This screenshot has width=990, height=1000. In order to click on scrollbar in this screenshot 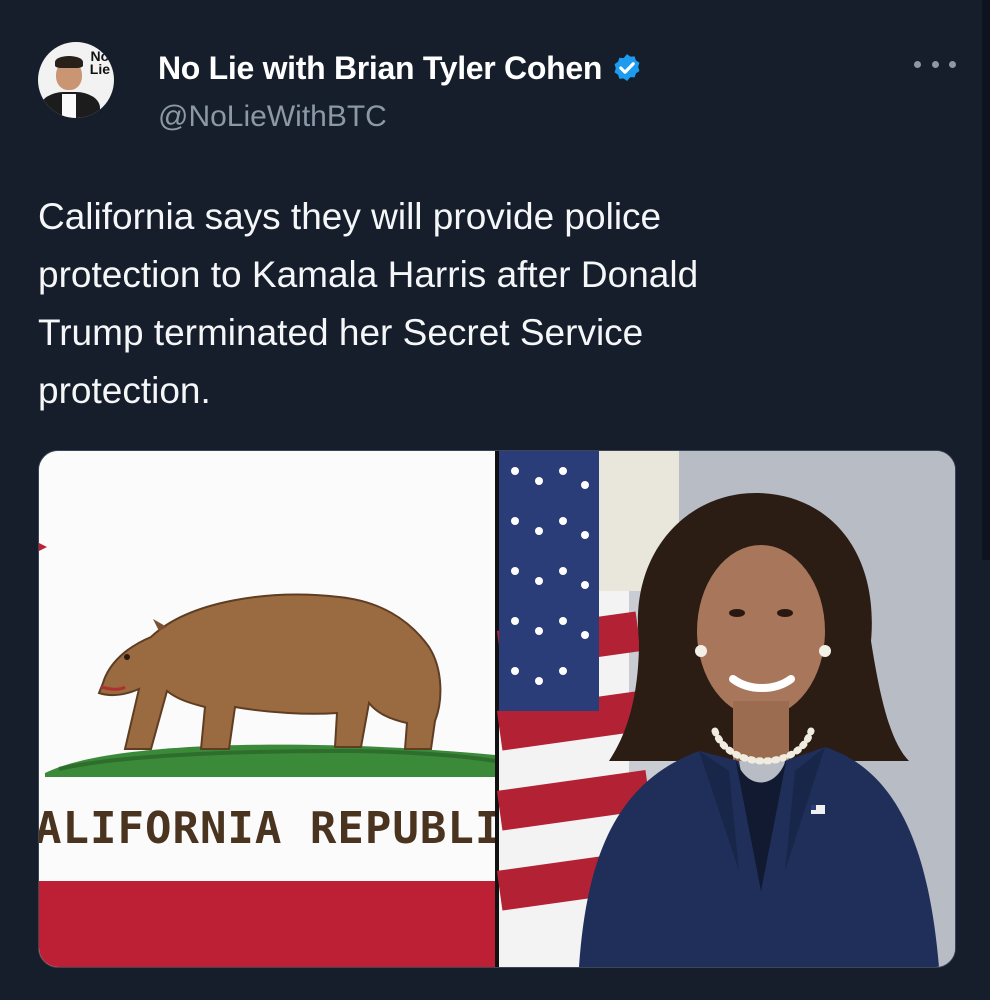, I will do `click(986, 280)`.